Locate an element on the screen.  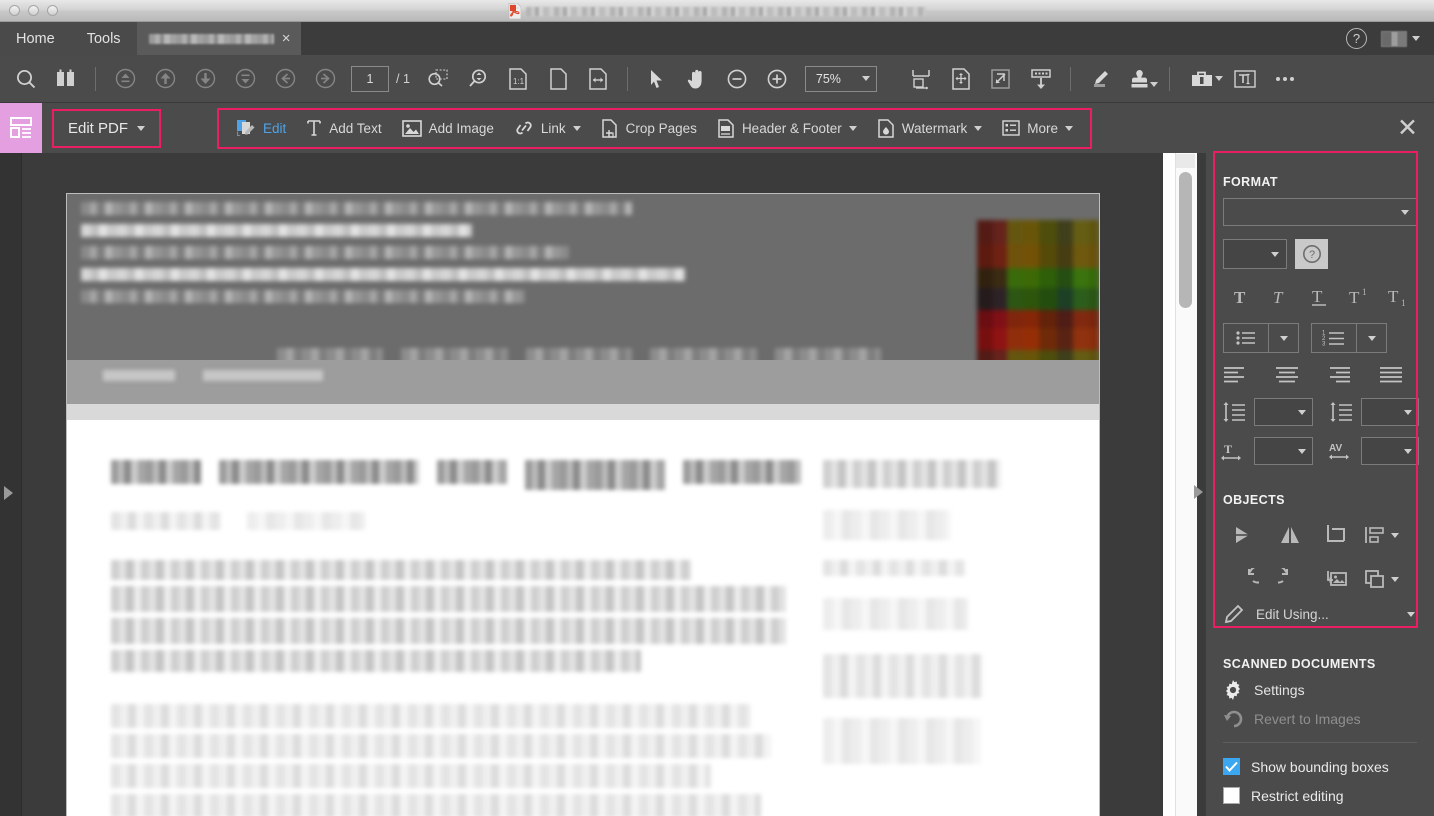
scanned-settings-item: Settings is located at coordinates (1320, 690).